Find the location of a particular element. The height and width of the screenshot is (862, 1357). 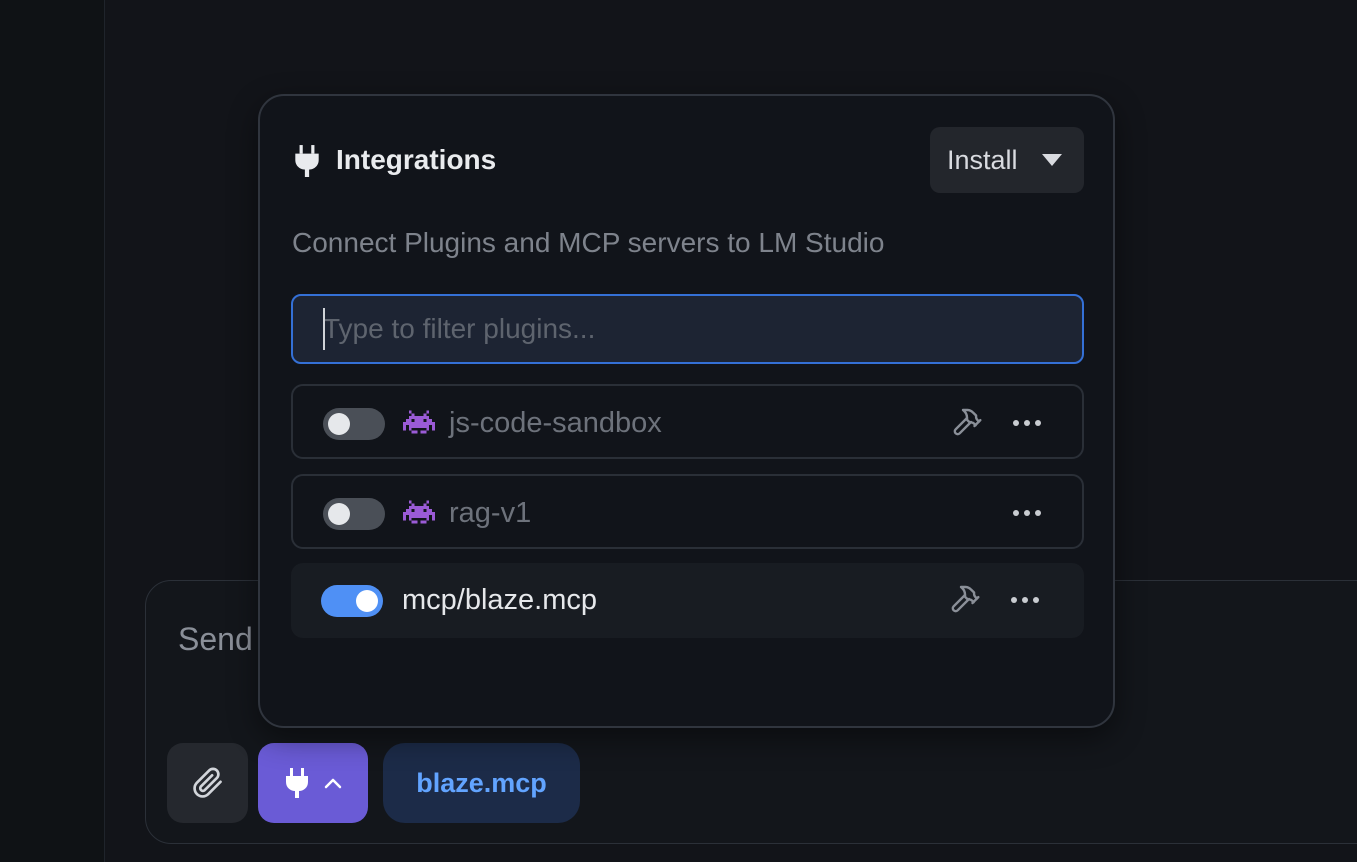

left-sidebar-strip is located at coordinates (52, 431).